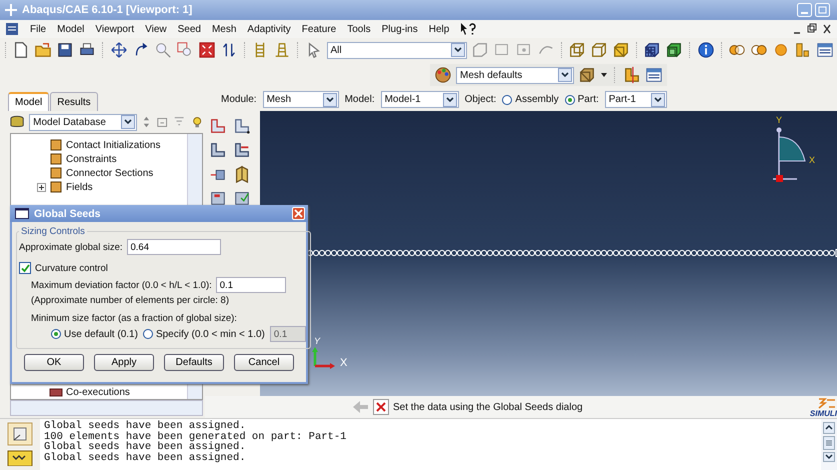 The height and width of the screenshot is (470, 837). I want to click on menu-item: View, so click(156, 29).